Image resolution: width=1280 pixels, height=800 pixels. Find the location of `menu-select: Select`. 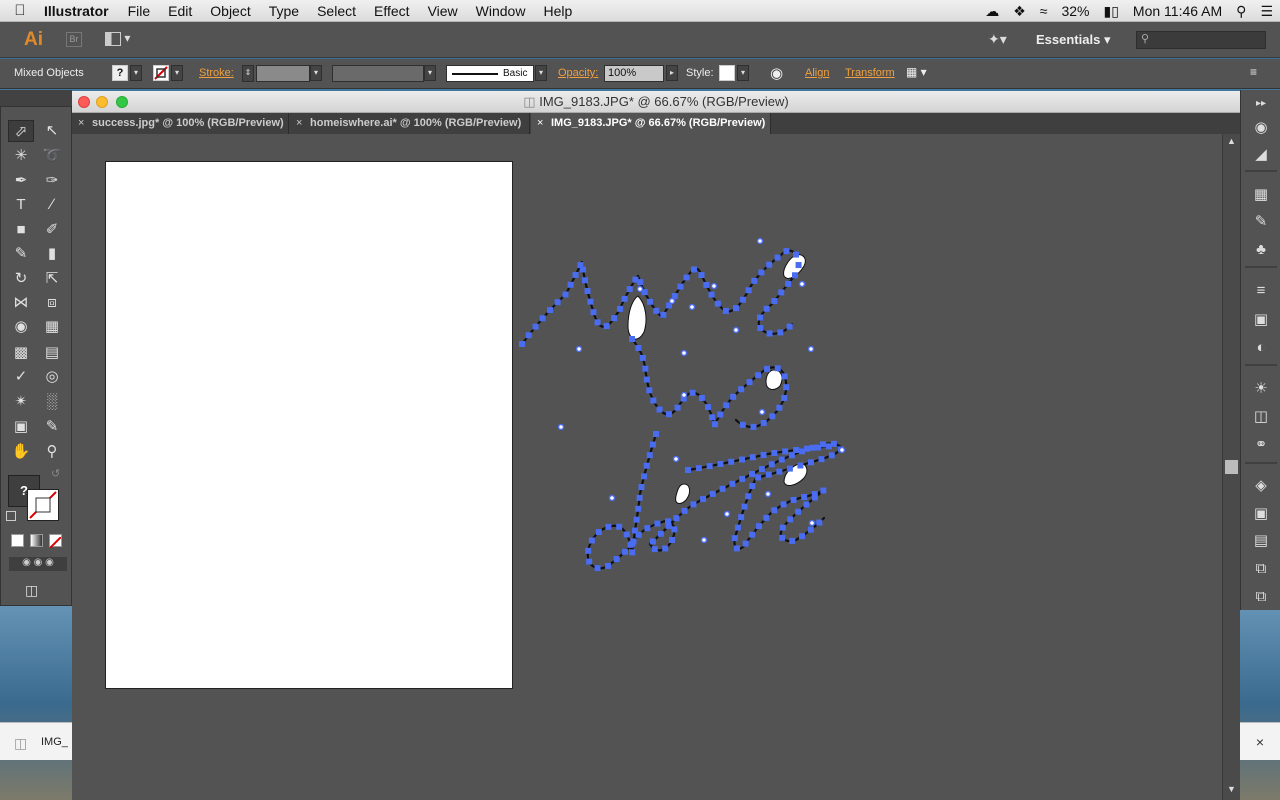

menu-select: Select is located at coordinates (336, 11).